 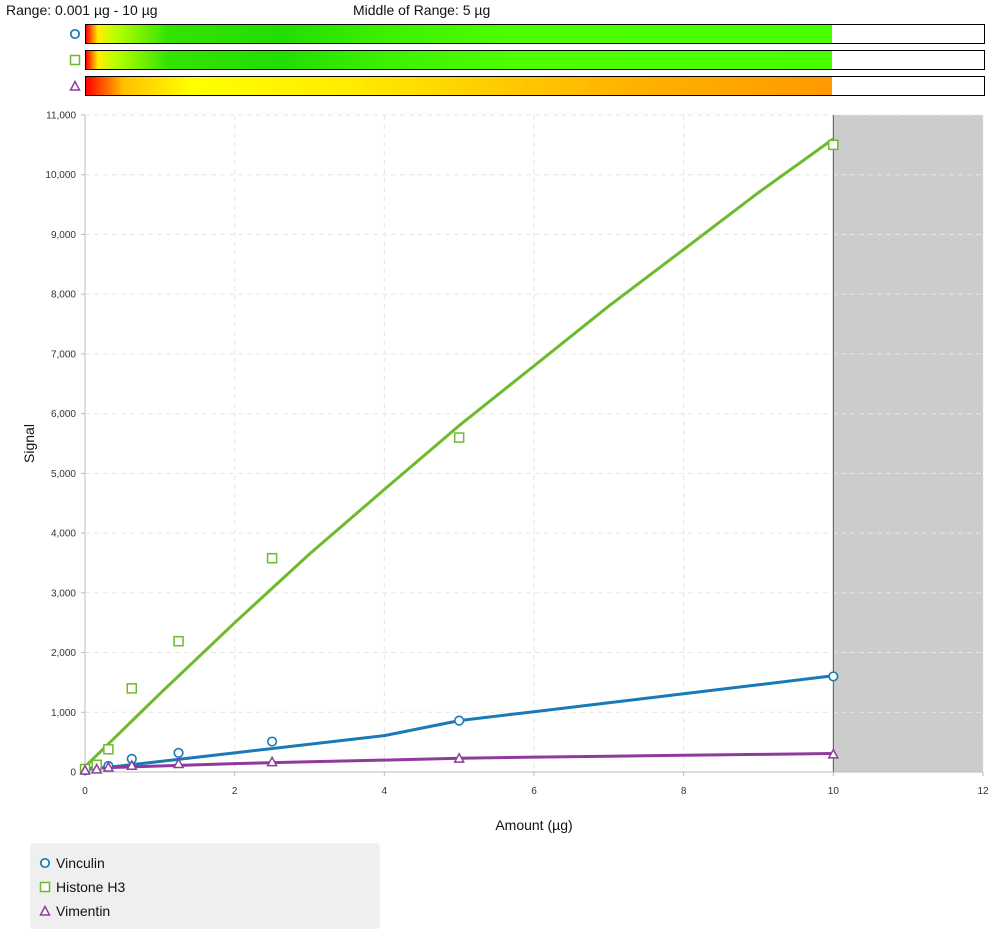 What do you see at coordinates (63, 235) in the screenshot?
I see `y-tick-label: 9,000` at bounding box center [63, 235].